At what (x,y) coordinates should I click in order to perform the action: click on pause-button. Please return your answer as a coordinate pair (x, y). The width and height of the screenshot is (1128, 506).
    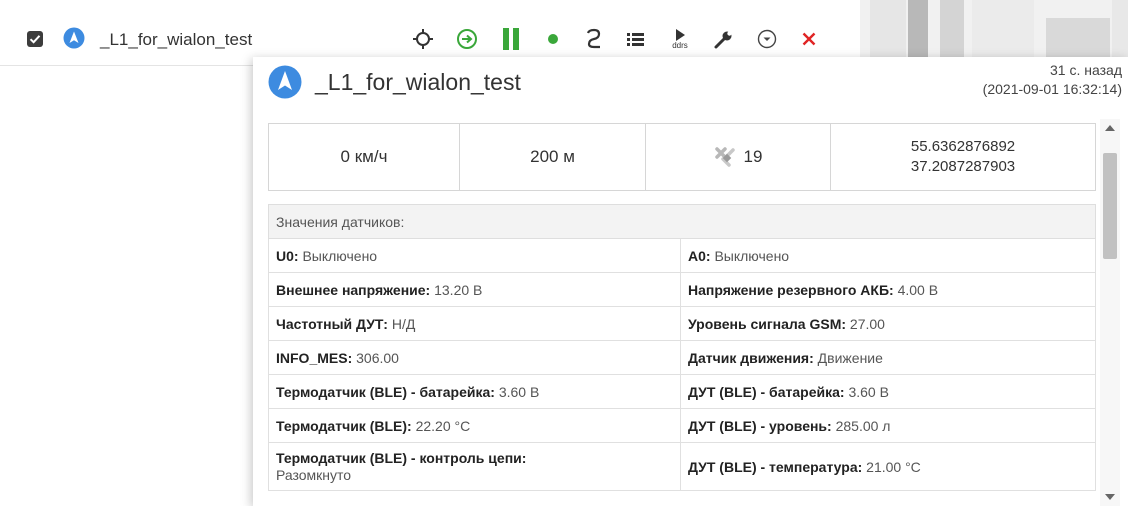
    Looking at the image, I should click on (511, 39).